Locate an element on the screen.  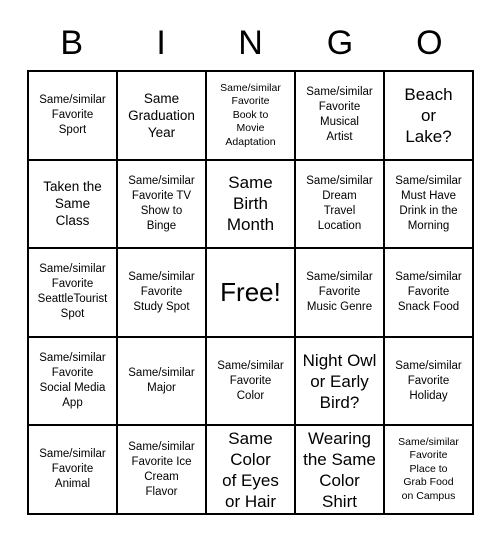
bingo-cell-label: Taken the Same Class is located at coordinates (72, 204).